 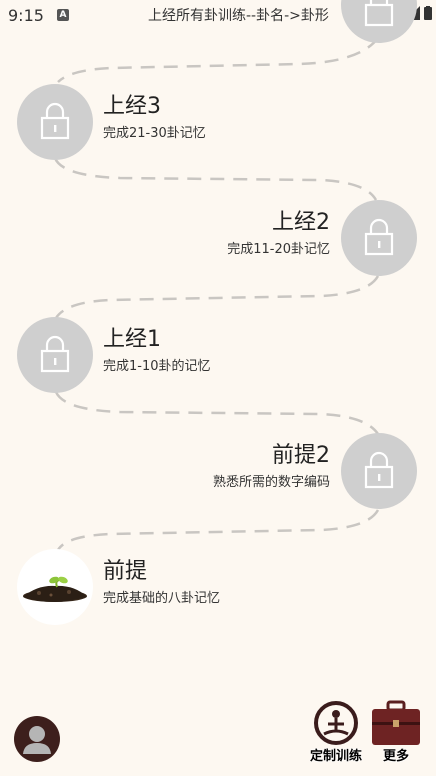 I want to click on level-desc: 完成21-30卦记忆, so click(x=154, y=133).